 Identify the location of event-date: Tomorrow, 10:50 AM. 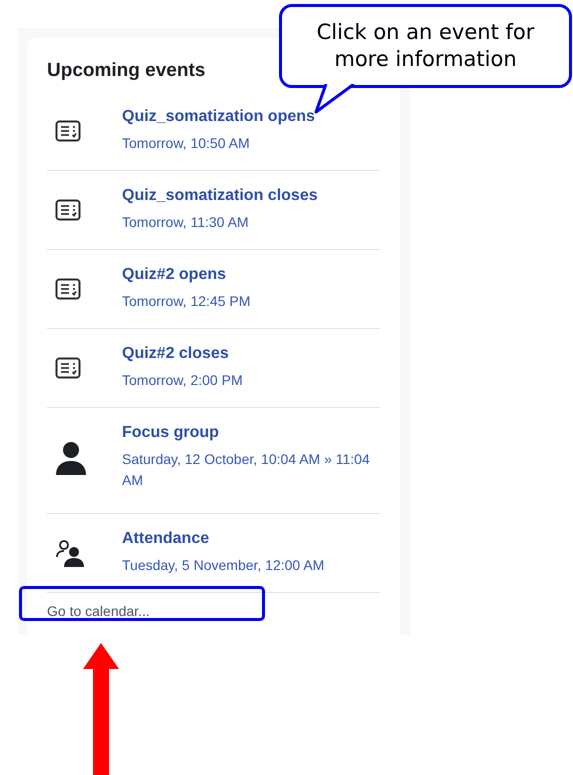
(186, 143).